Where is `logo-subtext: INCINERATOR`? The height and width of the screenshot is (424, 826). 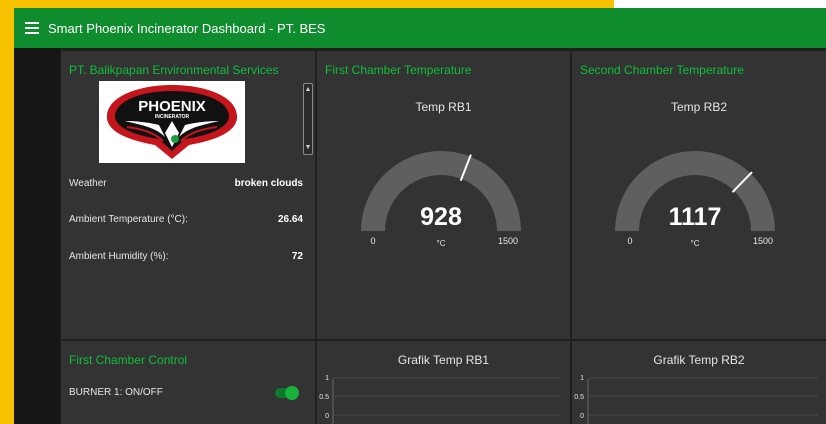 logo-subtext: INCINERATOR is located at coordinates (172, 117).